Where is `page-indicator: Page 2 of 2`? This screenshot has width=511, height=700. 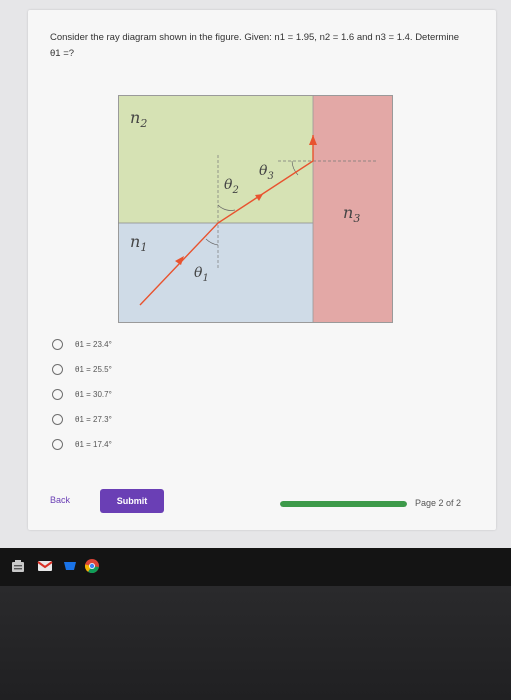
page-indicator: Page 2 of 2 is located at coordinates (438, 503).